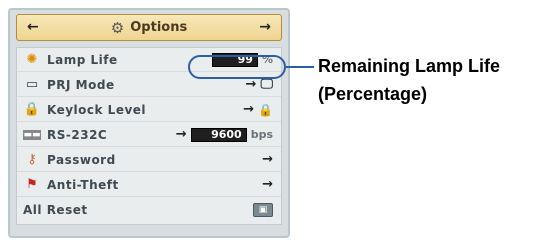 The image size is (539, 246). I want to click on menu-title: Options, so click(159, 27).